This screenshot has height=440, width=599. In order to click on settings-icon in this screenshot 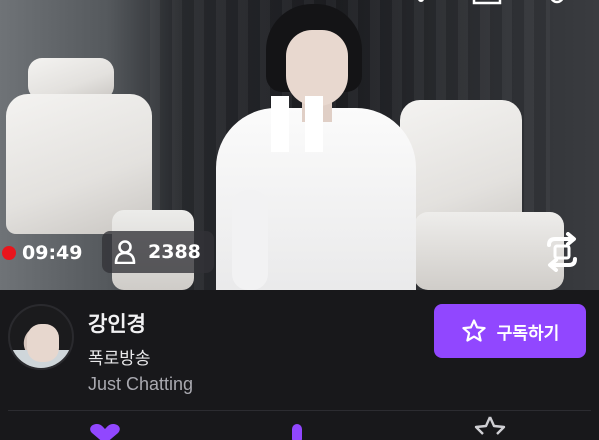, I will do `click(557, 5)`.